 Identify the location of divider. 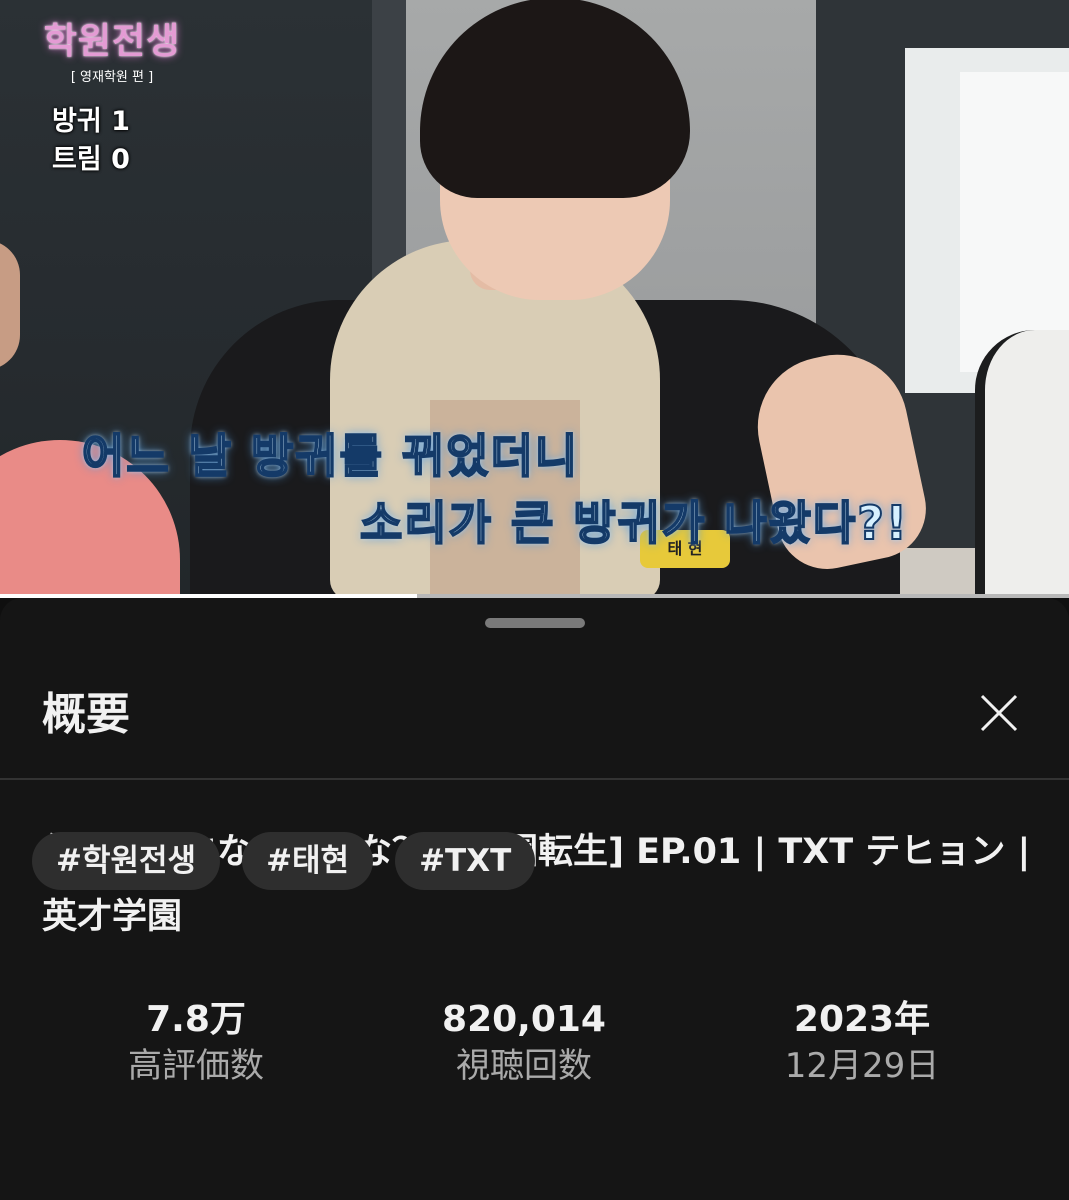
(534, 779).